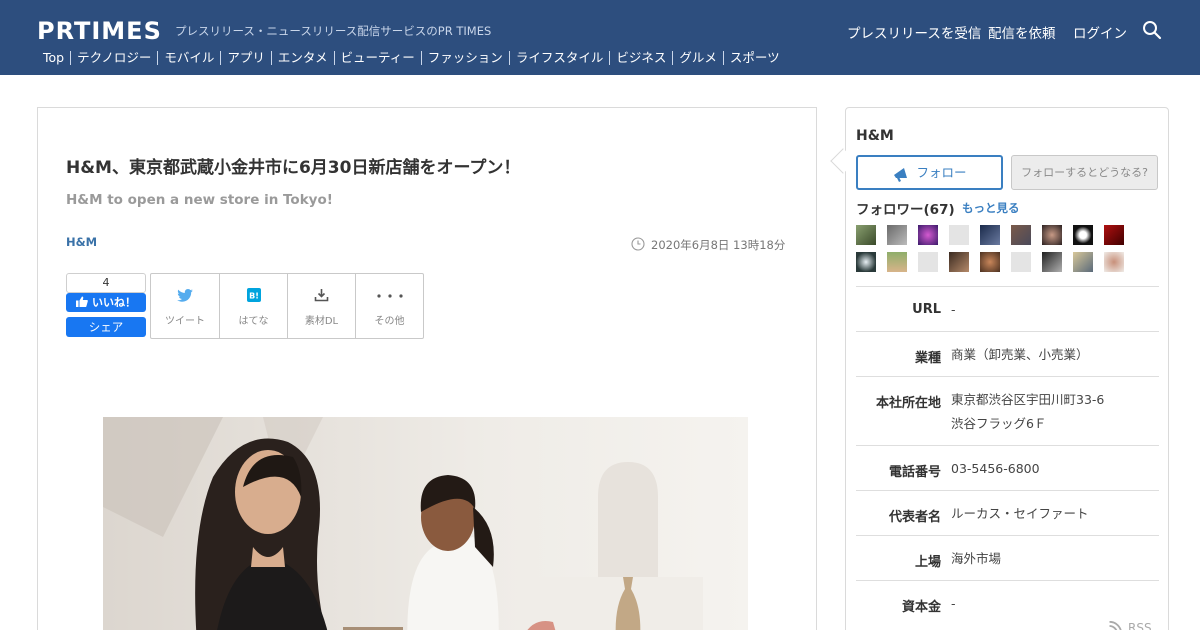  What do you see at coordinates (377, 58) in the screenshot?
I see `category-beauty: ビューティー` at bounding box center [377, 58].